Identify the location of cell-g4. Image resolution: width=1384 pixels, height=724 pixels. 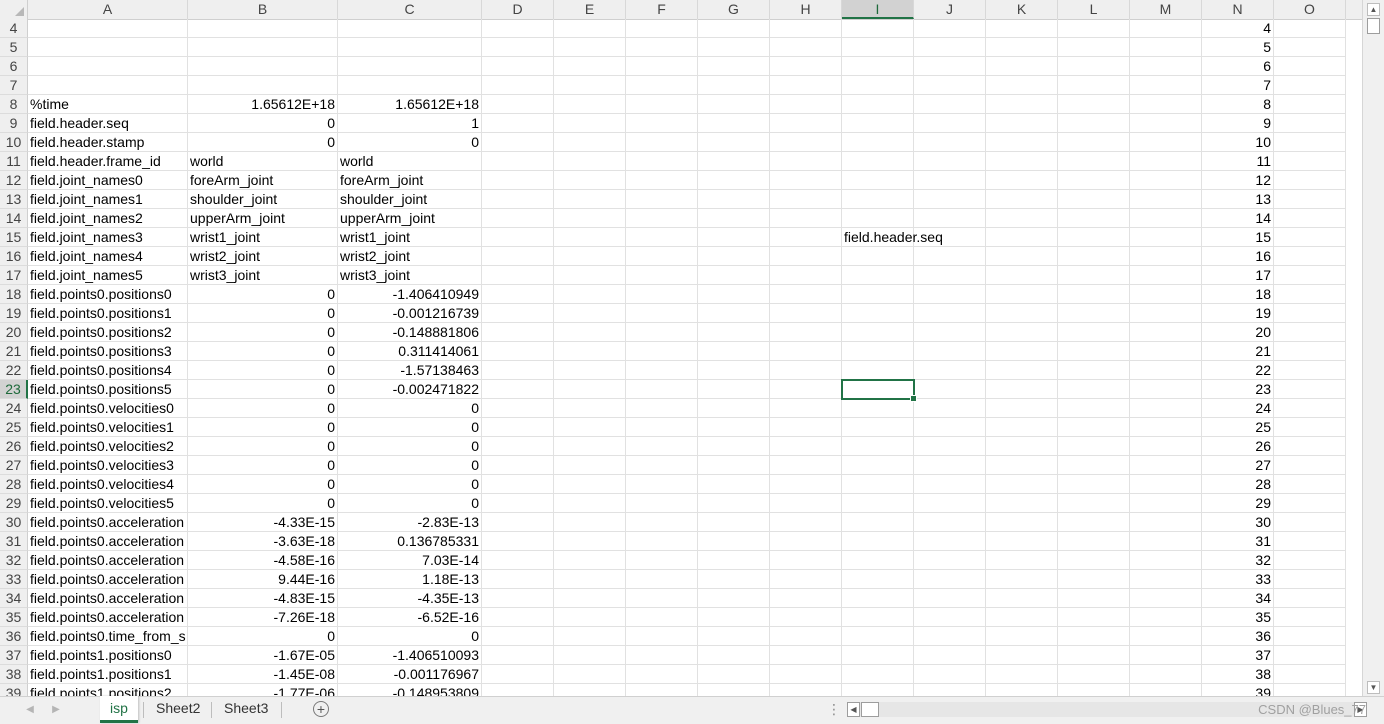
(734, 28).